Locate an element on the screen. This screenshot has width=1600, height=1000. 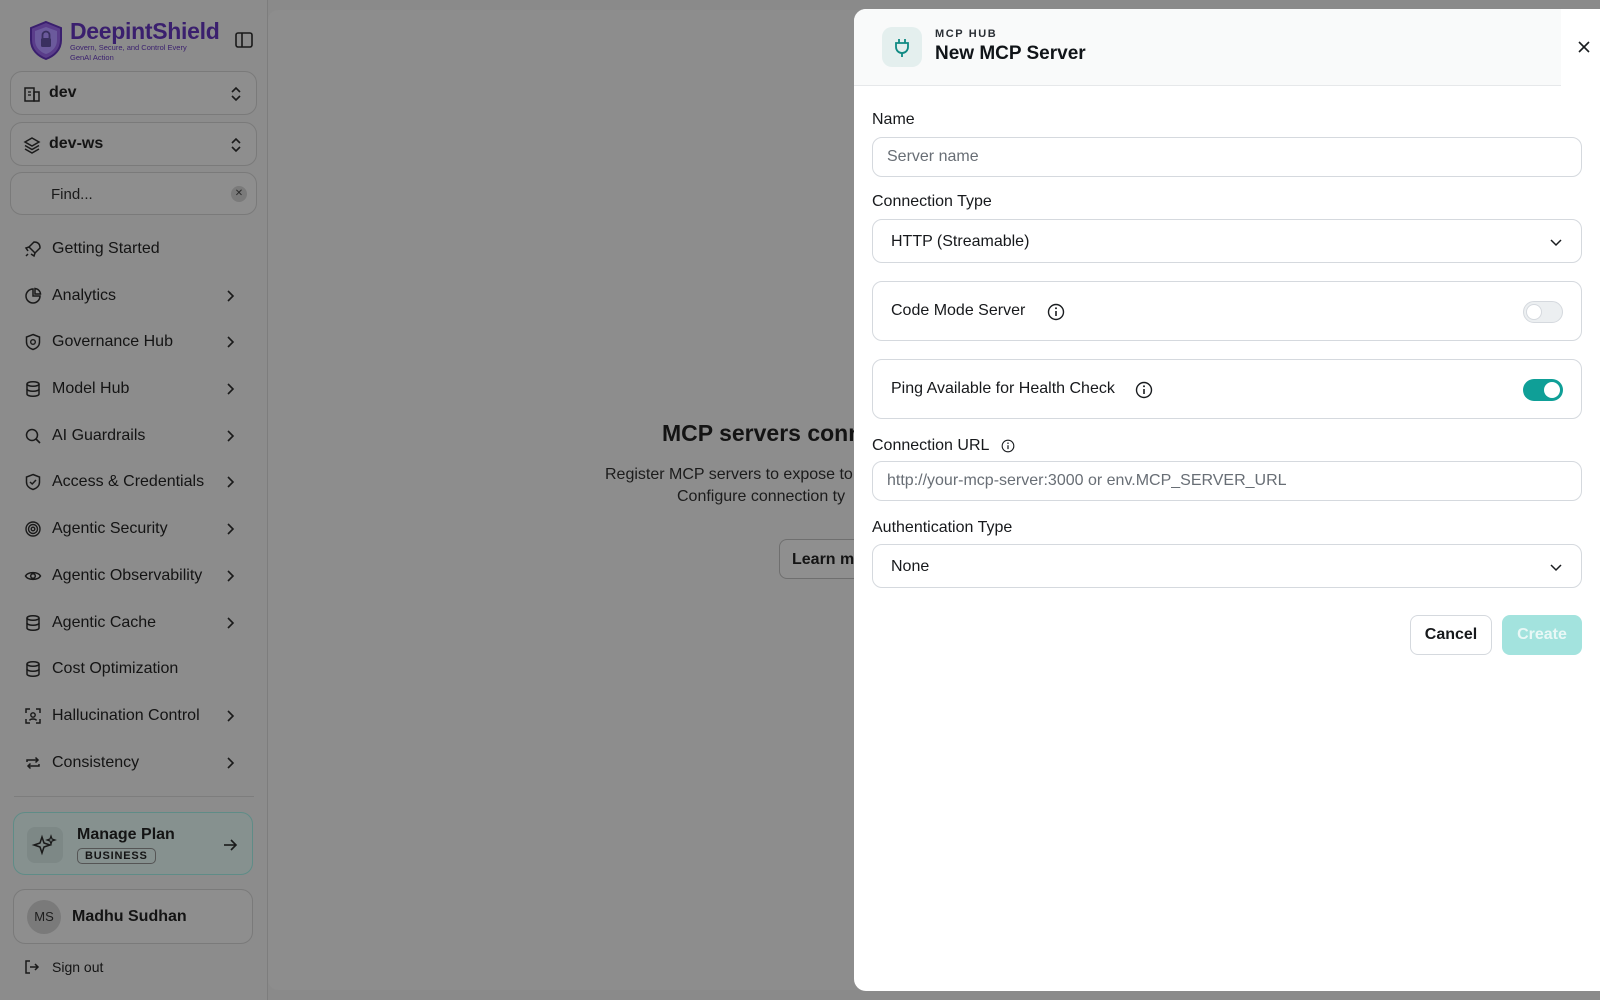
shield-check-icon is located at coordinates (33, 482).